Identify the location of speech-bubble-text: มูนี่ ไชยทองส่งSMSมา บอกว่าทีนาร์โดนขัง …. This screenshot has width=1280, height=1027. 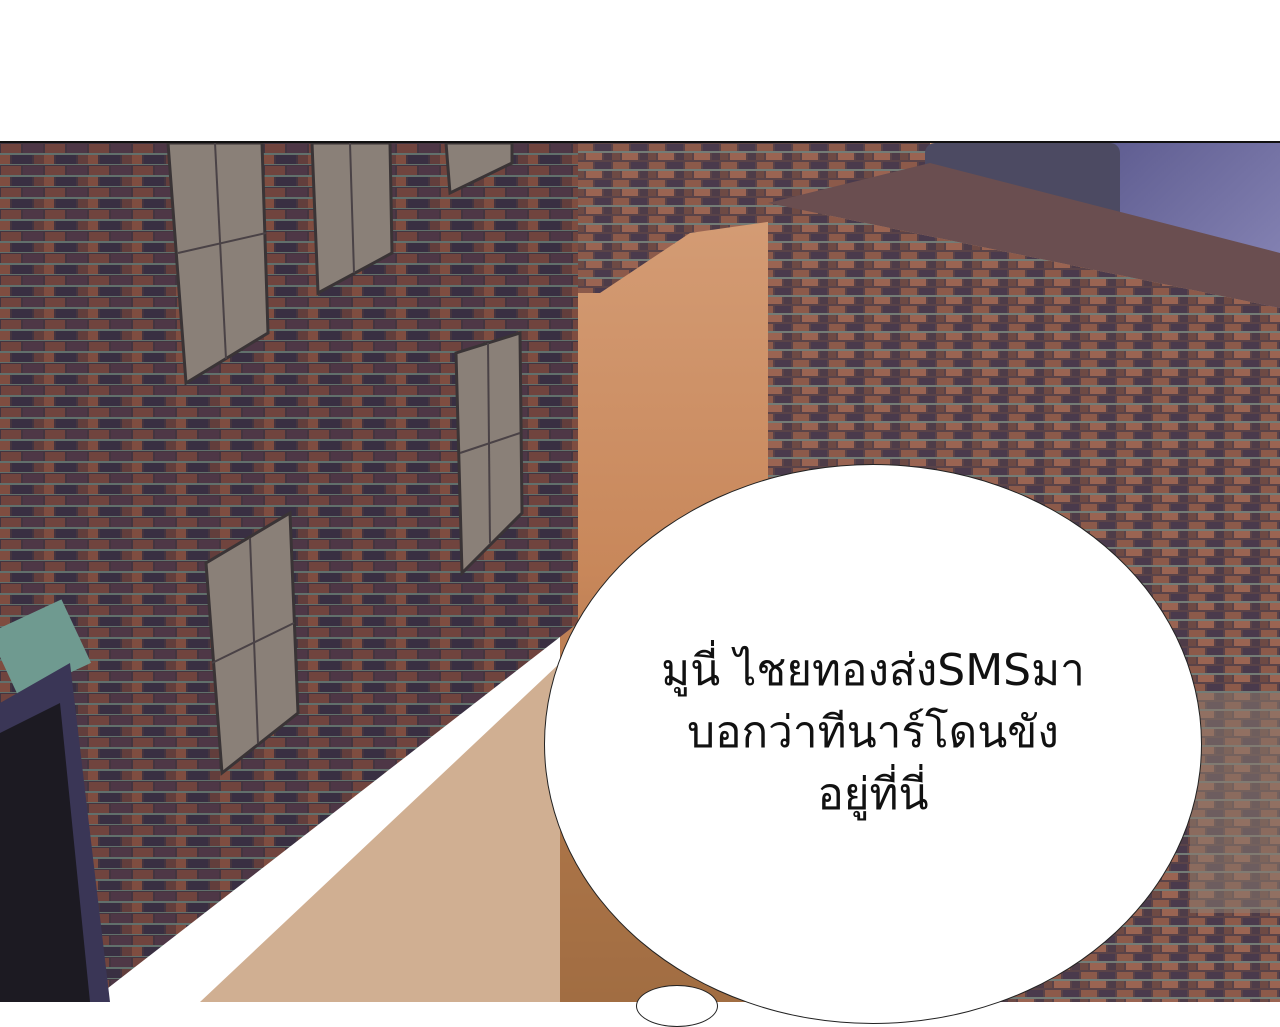
(873, 733).